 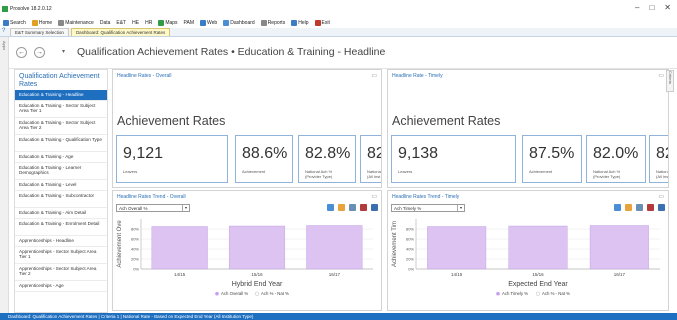 What do you see at coordinates (410, 259) in the screenshot?
I see `y-tick-label: 20%` at bounding box center [410, 259].